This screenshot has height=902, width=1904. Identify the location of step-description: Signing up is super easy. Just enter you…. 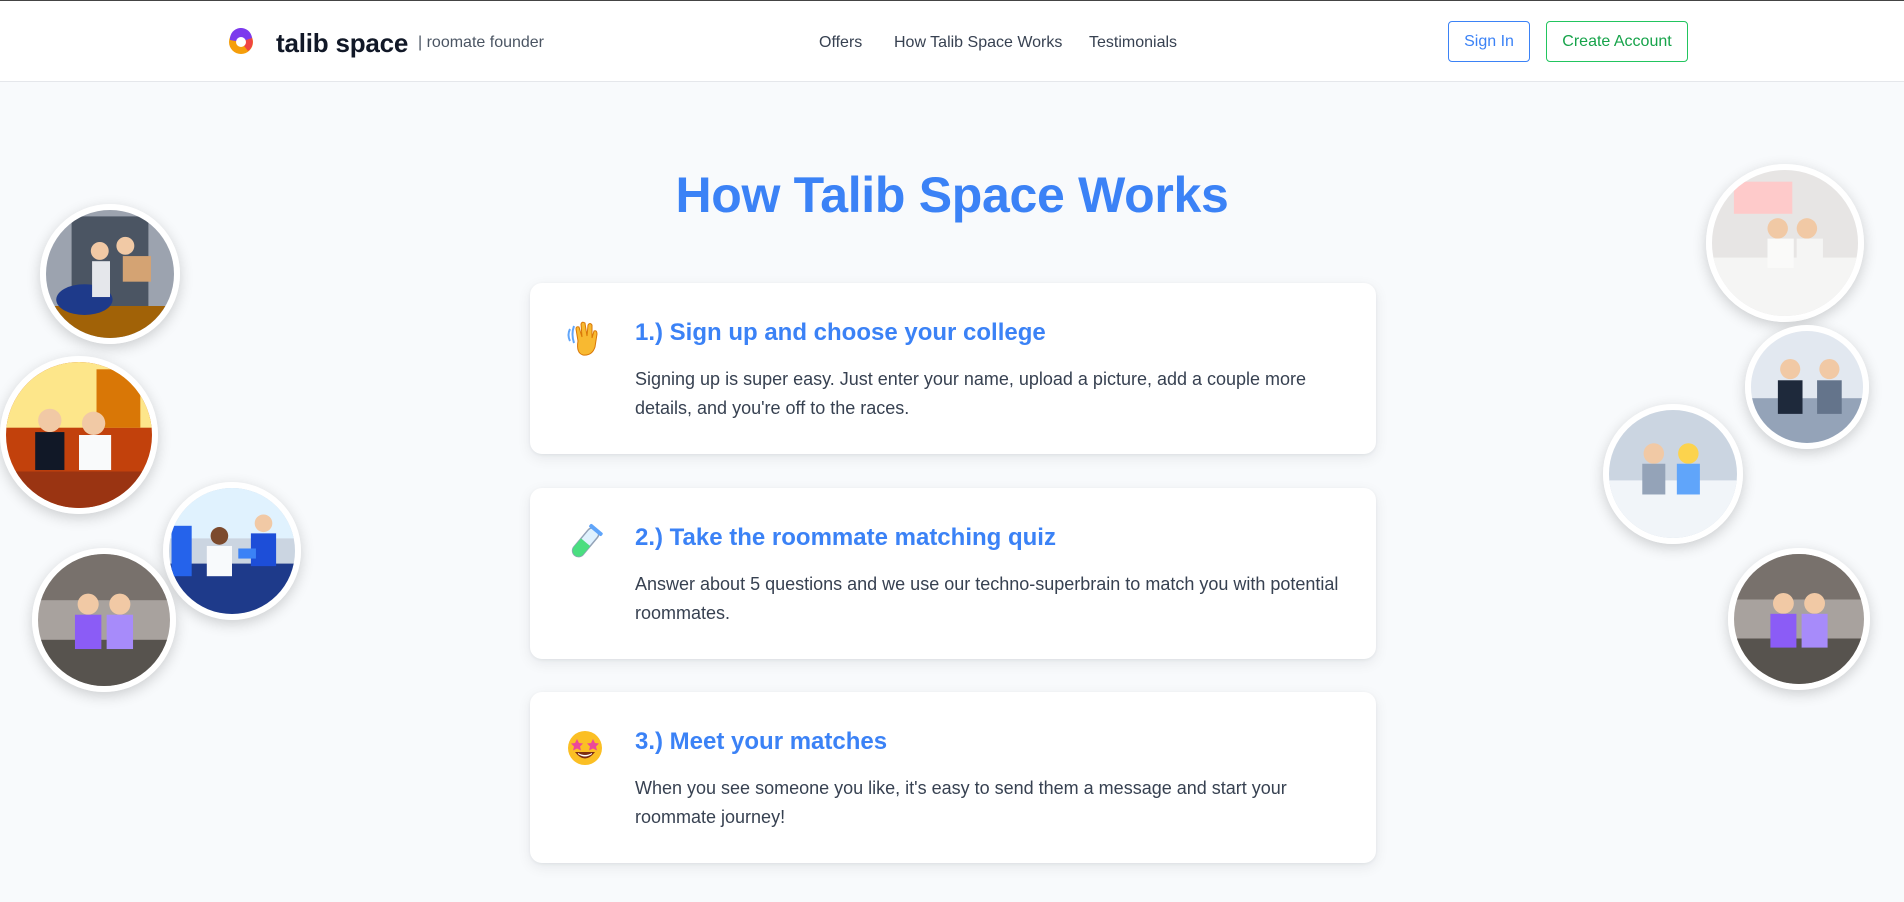
(971, 393).